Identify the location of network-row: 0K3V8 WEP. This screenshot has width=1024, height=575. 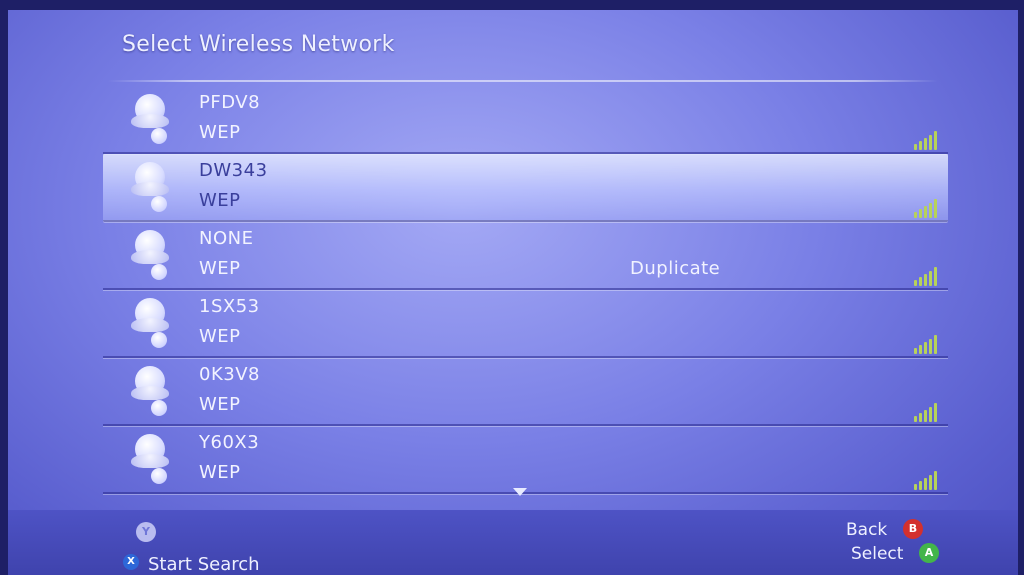
(525, 392).